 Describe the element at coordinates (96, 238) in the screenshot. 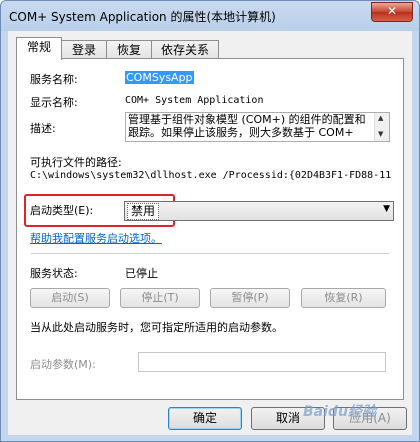

I see `help-configure-link: 帮助我配置服务启动选项。` at that location.